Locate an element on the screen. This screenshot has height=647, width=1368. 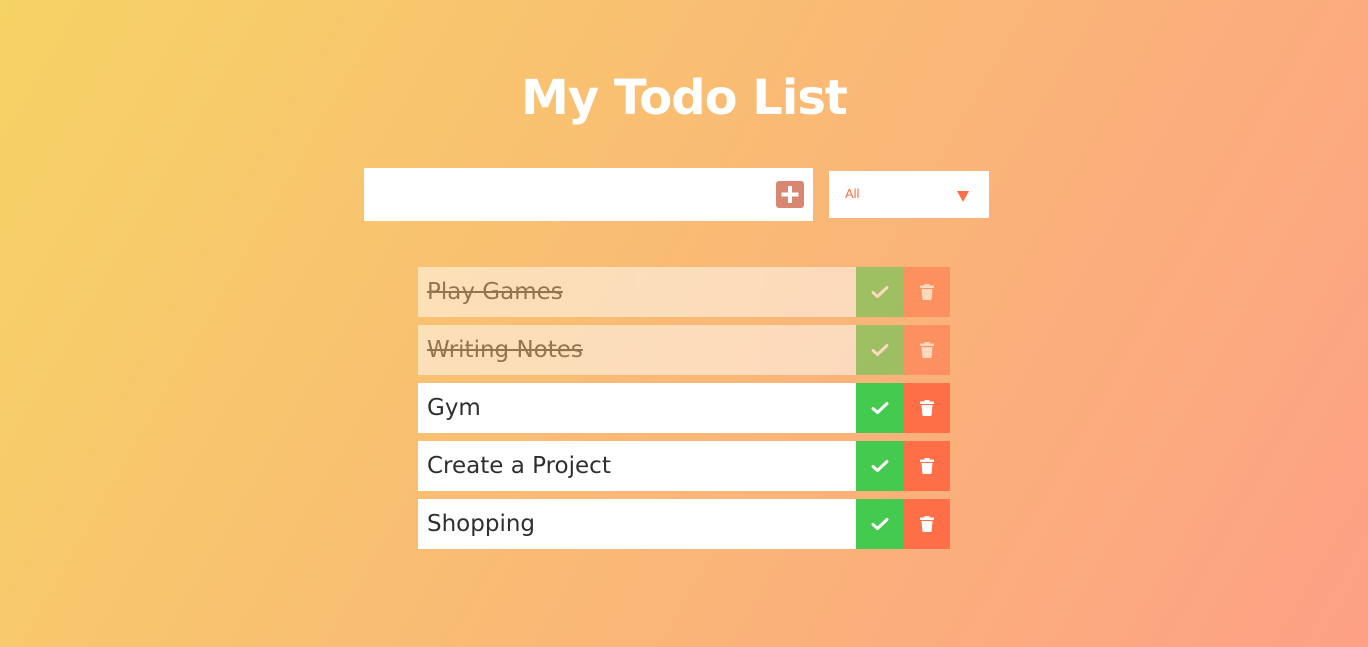
add-todo-form is located at coordinates (588, 194).